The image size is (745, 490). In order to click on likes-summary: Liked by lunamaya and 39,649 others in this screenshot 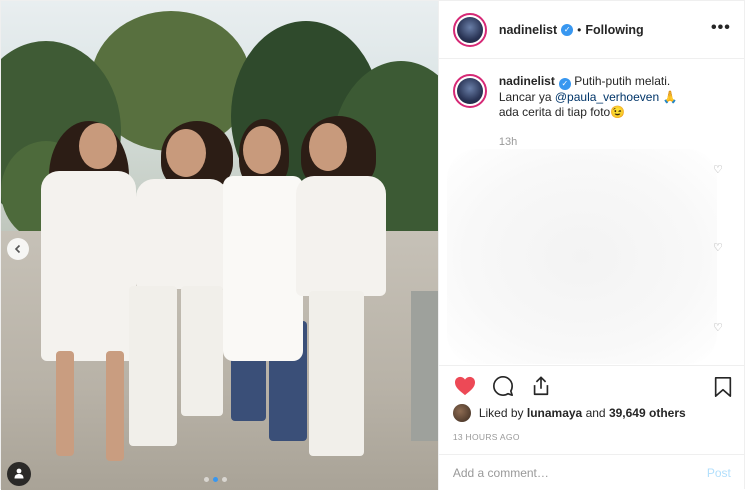, I will do `click(569, 413)`.